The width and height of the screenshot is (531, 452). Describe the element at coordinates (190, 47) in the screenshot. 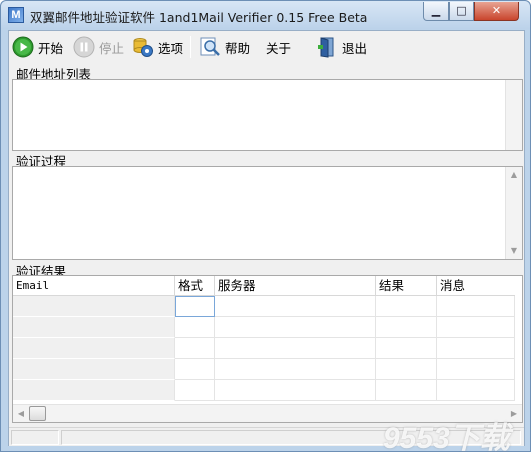

I see `toolbar-separator` at that location.